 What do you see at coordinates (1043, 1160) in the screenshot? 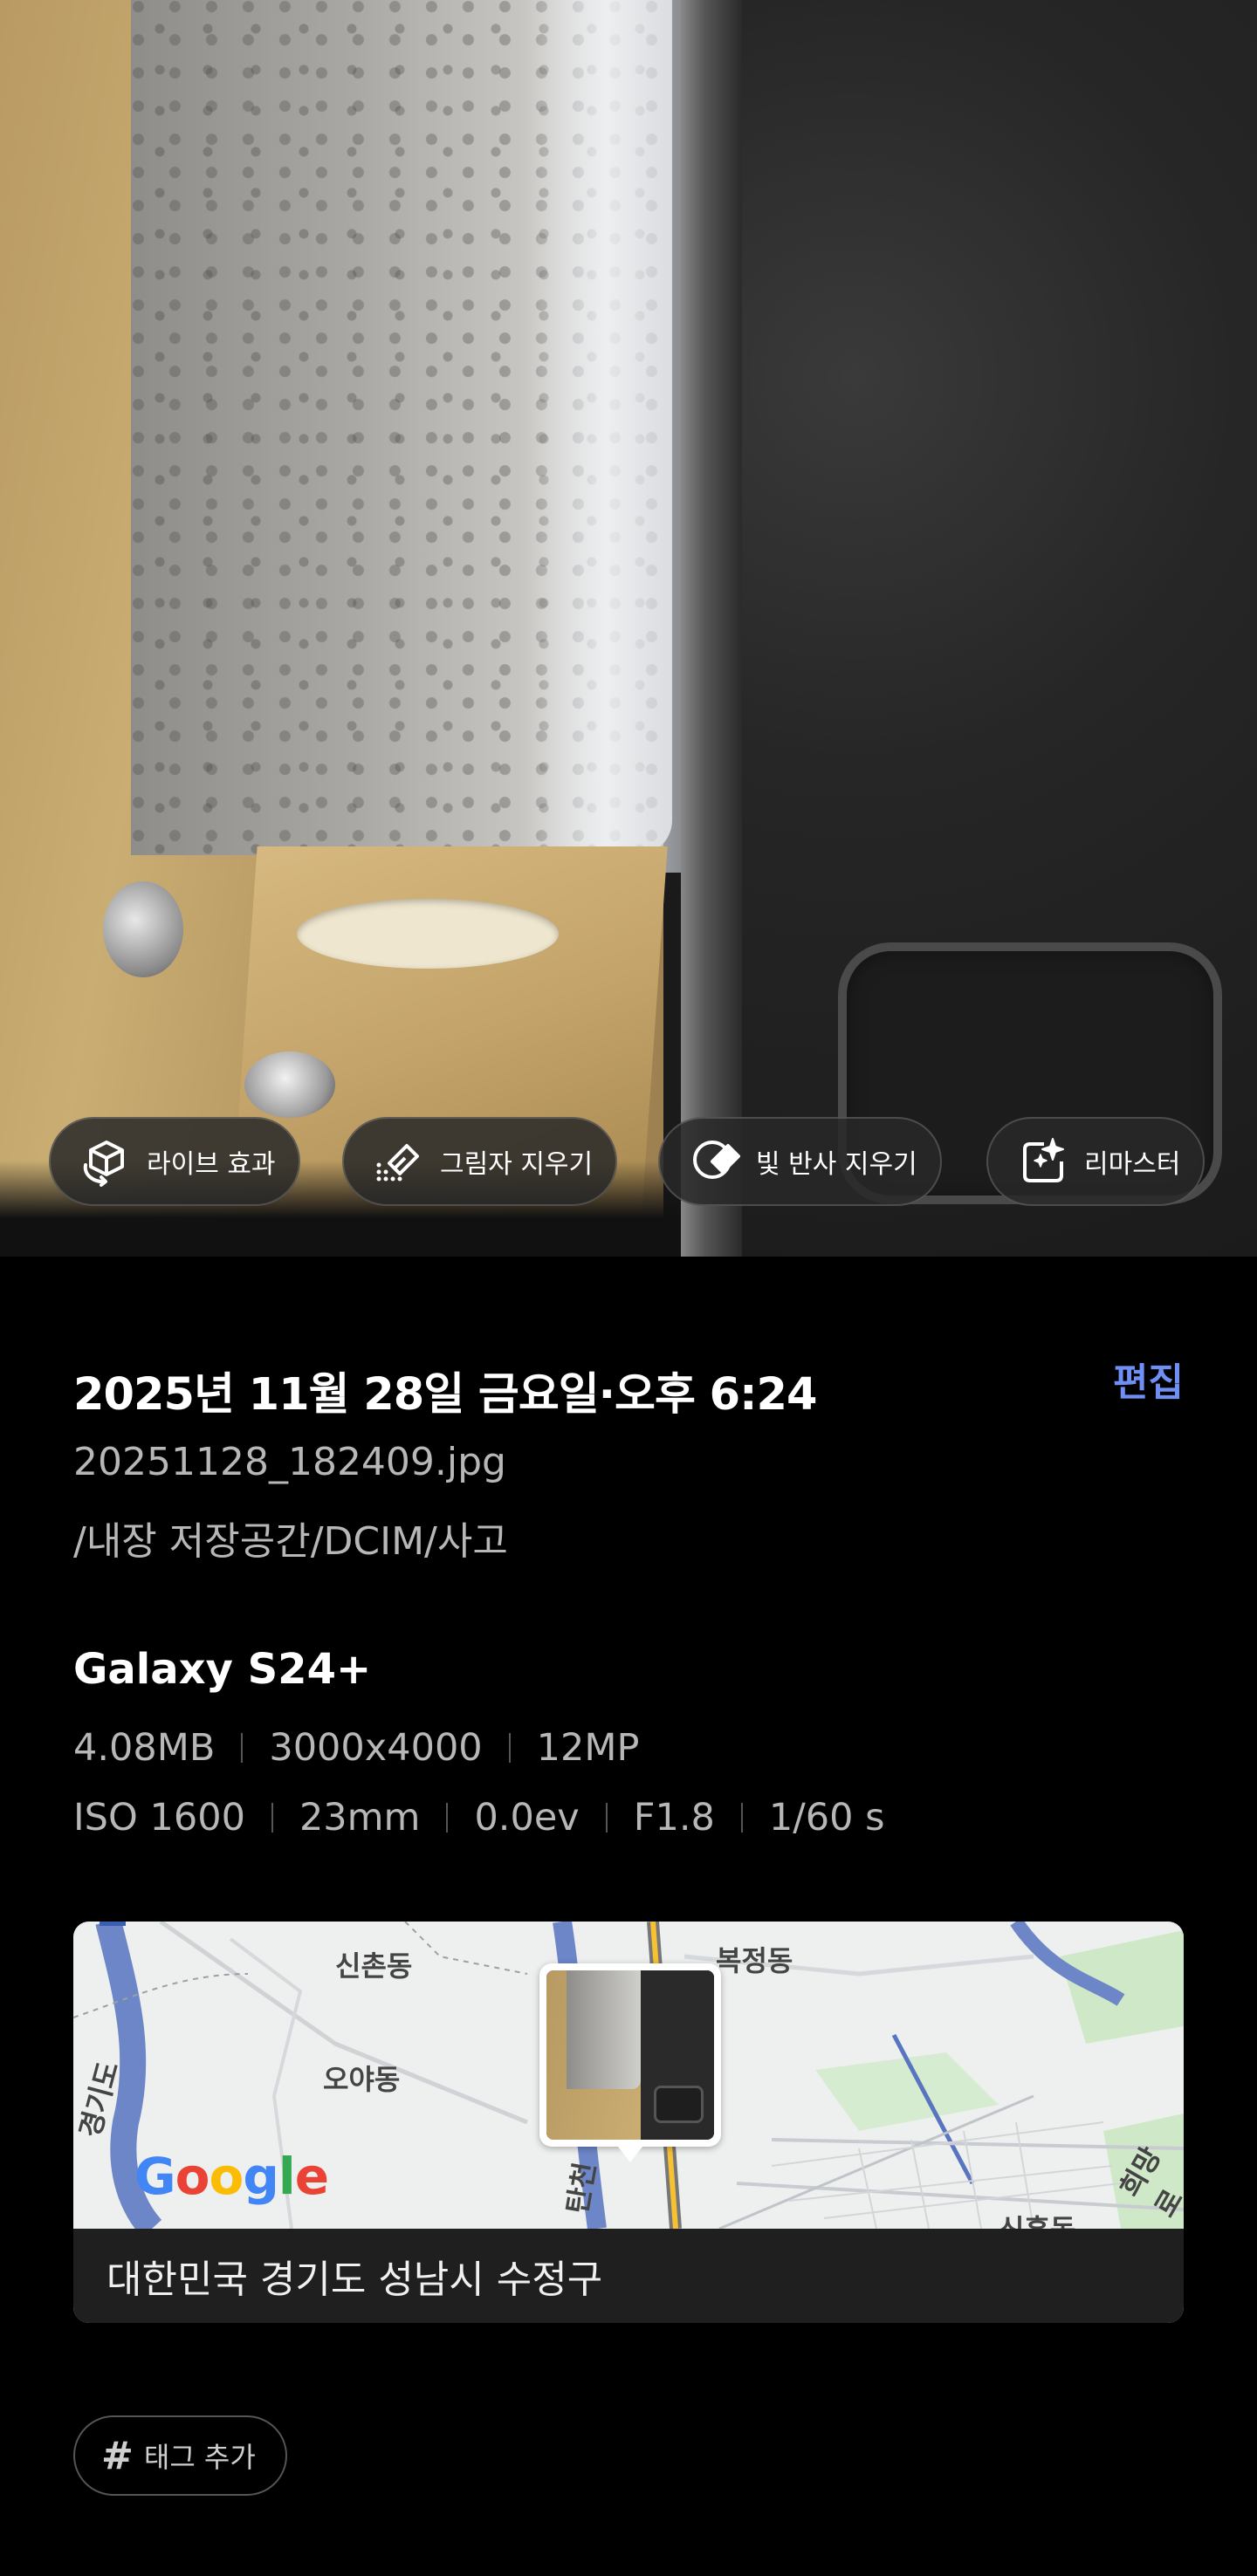
I see `sparkle-image-icon` at bounding box center [1043, 1160].